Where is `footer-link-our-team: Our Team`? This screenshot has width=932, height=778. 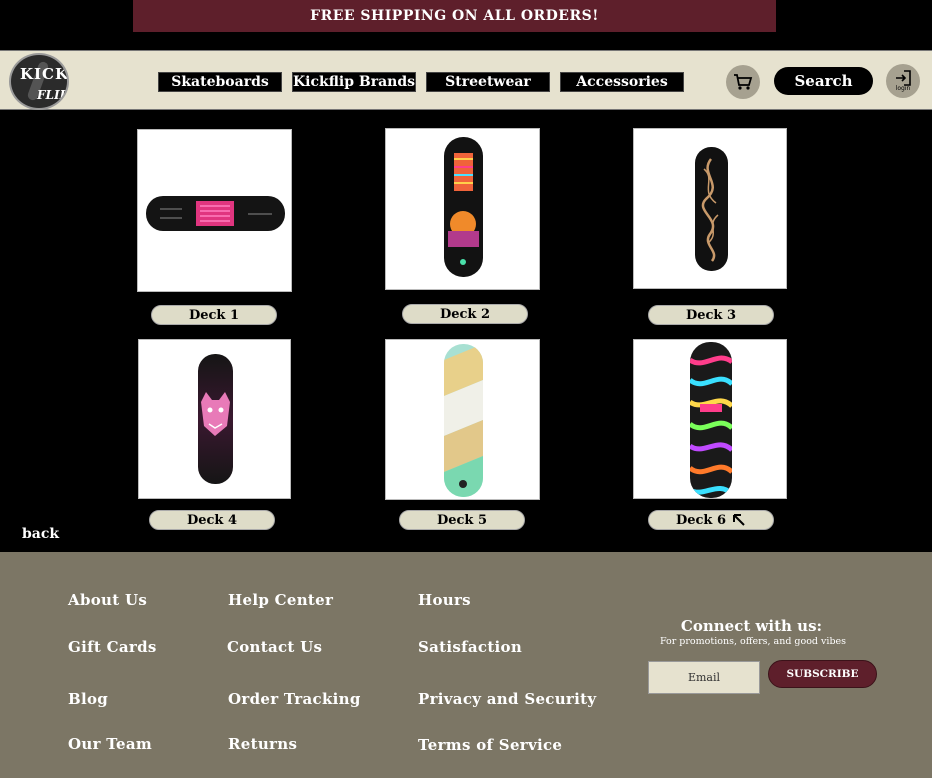
footer-link-our-team: Our Team is located at coordinates (110, 744).